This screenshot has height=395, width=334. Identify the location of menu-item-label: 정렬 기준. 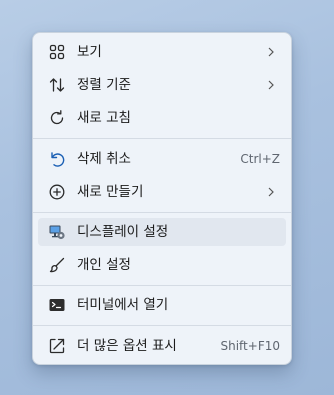
(104, 85).